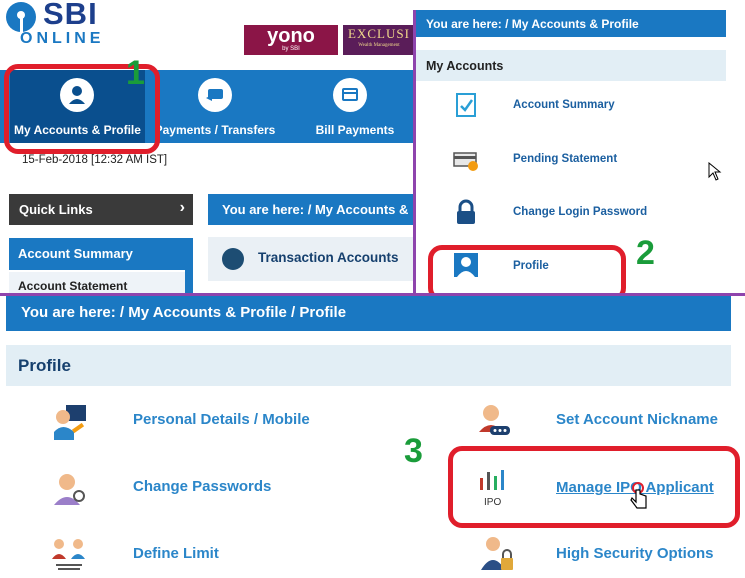 Image resolution: width=745 pixels, height=578 pixels. I want to click on yono-subtext: by SBI, so click(291, 49).